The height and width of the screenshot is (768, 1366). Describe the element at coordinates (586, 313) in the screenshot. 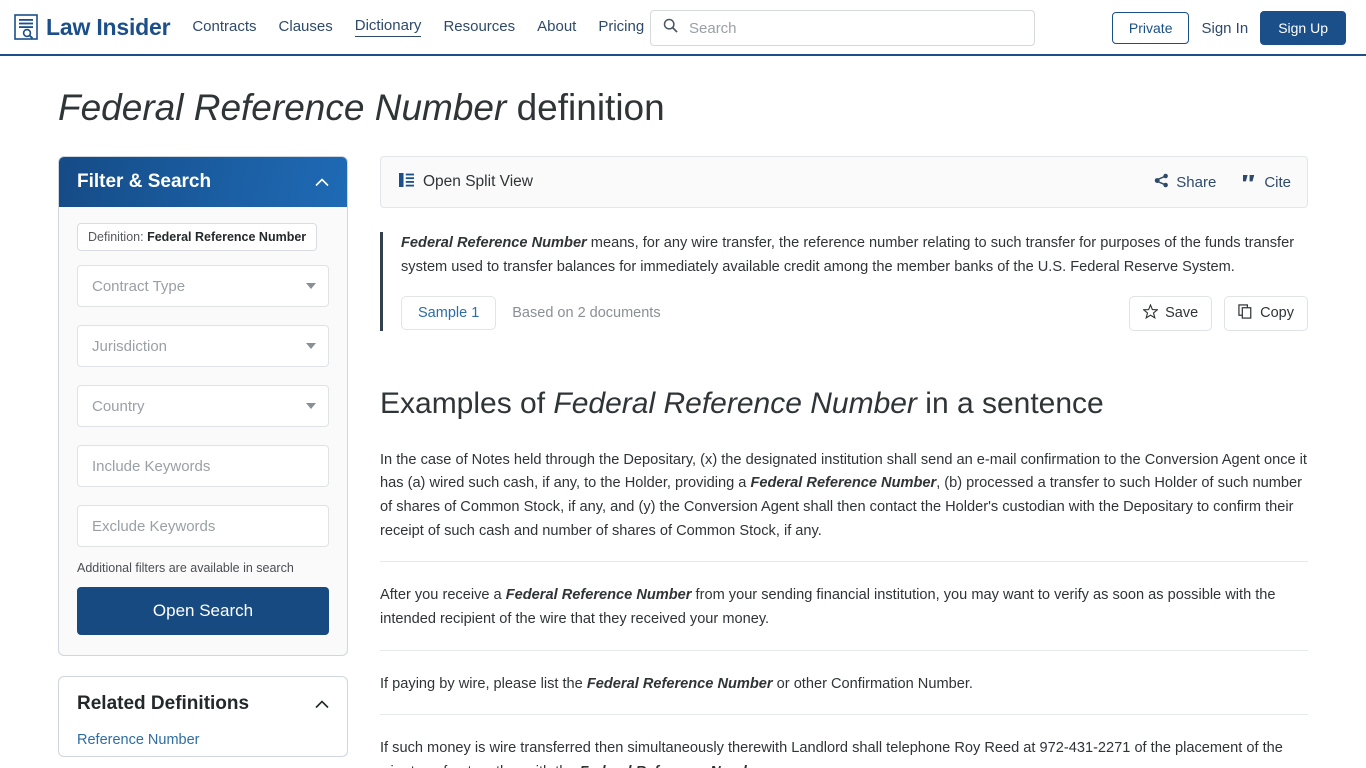

I see `document-count-label: Based on 2 documents` at that location.